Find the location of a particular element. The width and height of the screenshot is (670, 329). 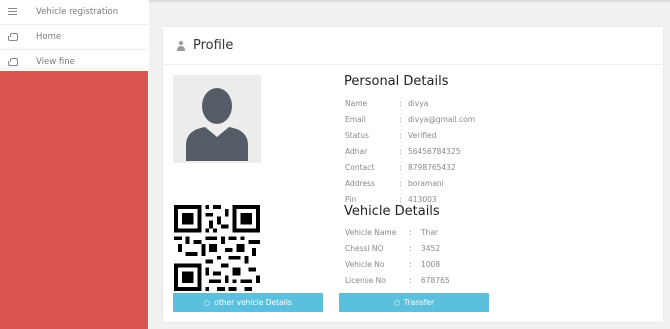

detail-row-license-no: License No : 678765 is located at coordinates (397, 280).